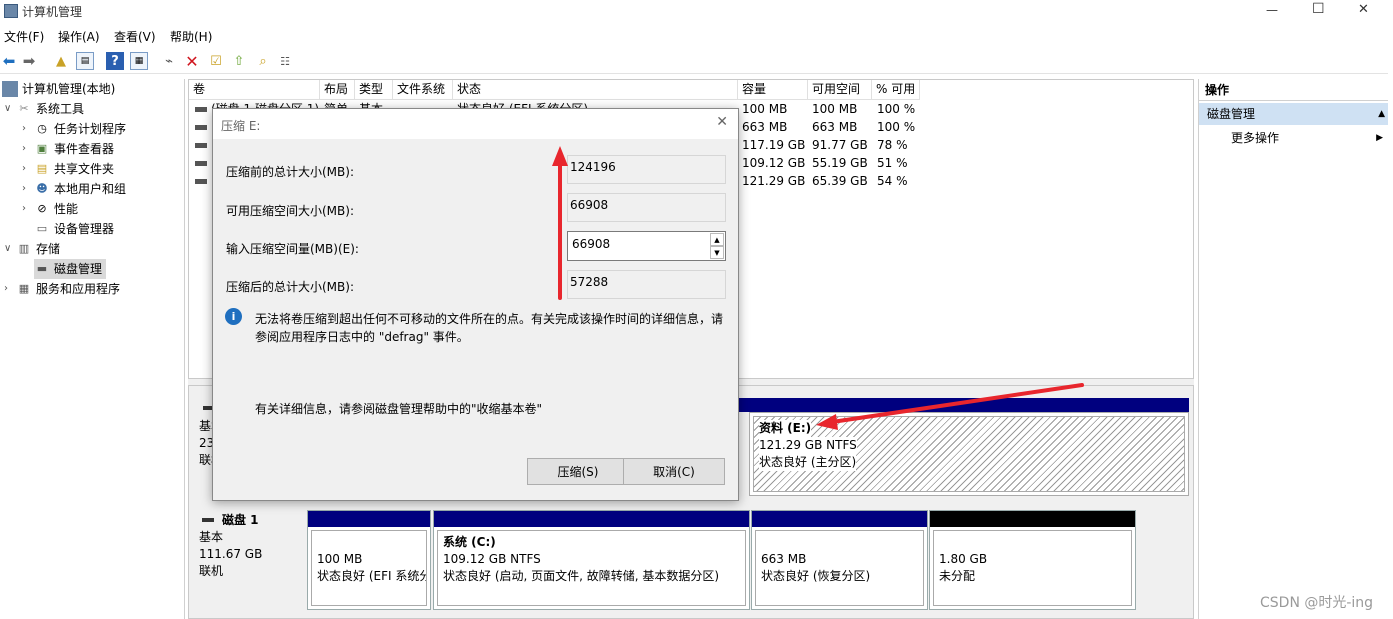 This screenshot has width=1393, height=619. I want to click on arrow-to-partition-annotation, so click(950, 406).